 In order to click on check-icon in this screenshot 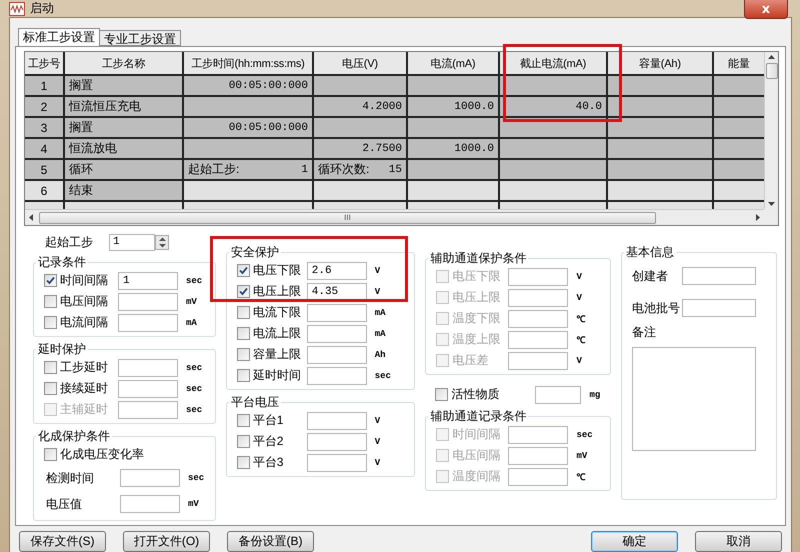, I will do `click(243, 291)`.